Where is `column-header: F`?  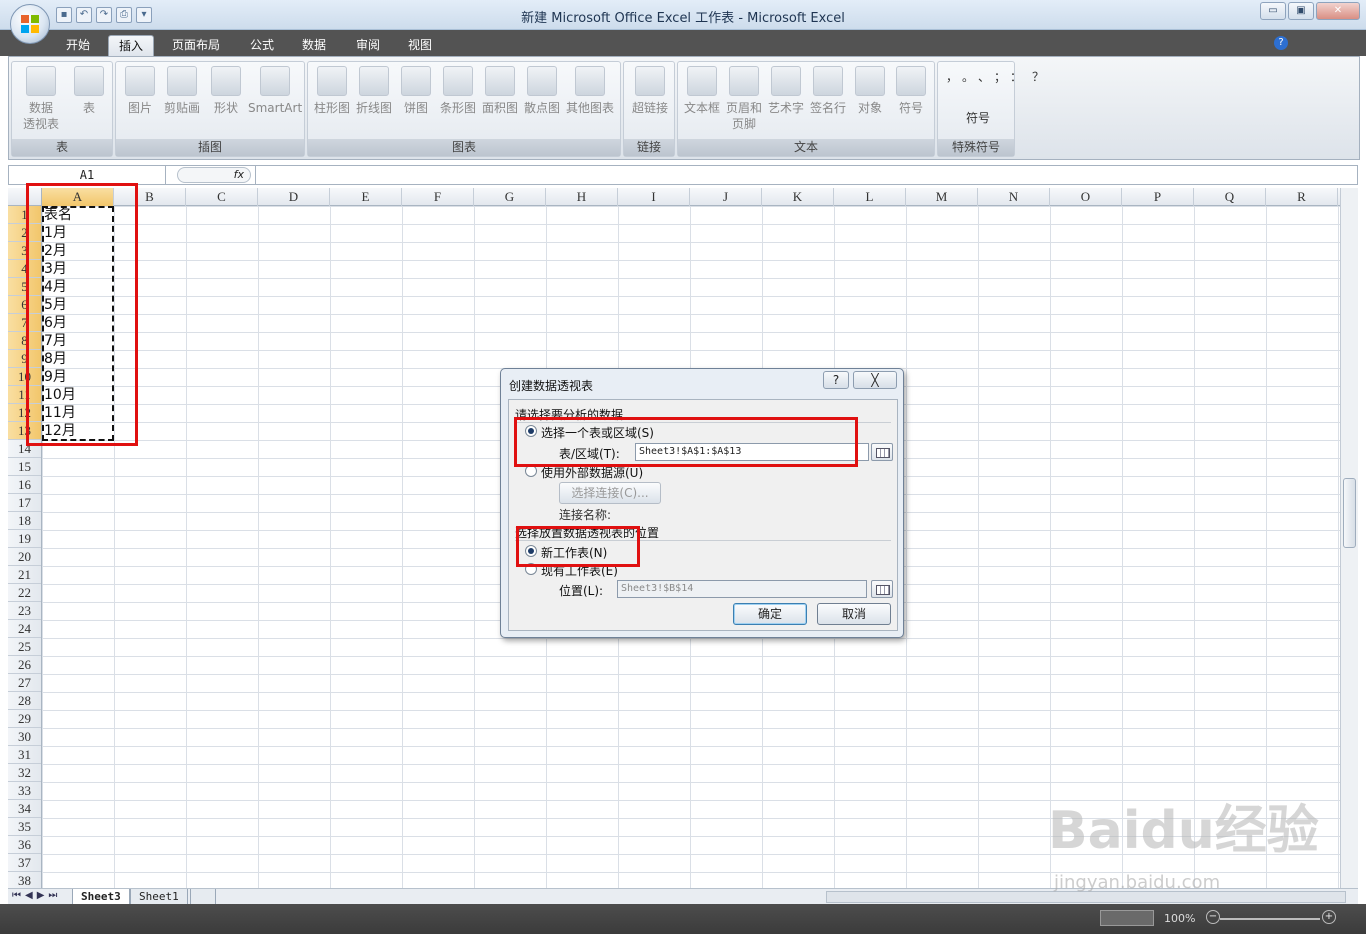
column-header: F is located at coordinates (438, 197).